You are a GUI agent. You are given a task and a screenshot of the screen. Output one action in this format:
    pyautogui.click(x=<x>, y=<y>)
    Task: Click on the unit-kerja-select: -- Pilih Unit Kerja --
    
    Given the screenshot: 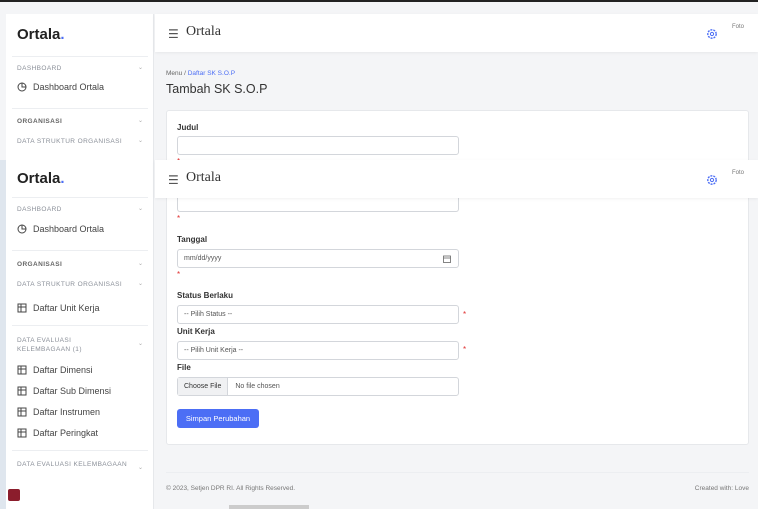 What is the action you would take?
    pyautogui.click(x=318, y=350)
    